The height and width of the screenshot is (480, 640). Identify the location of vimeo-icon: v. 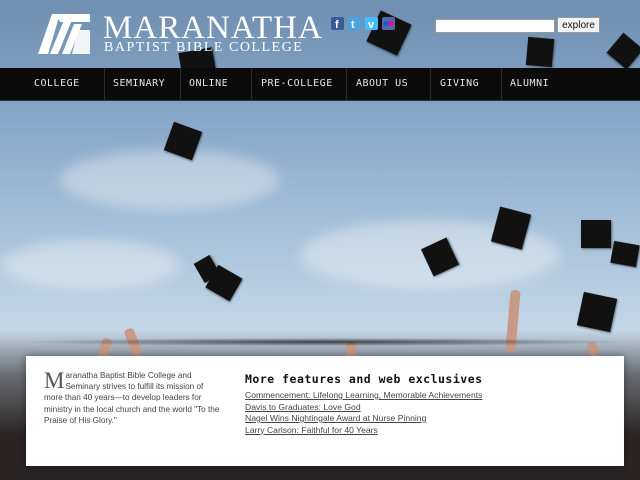
(371, 24).